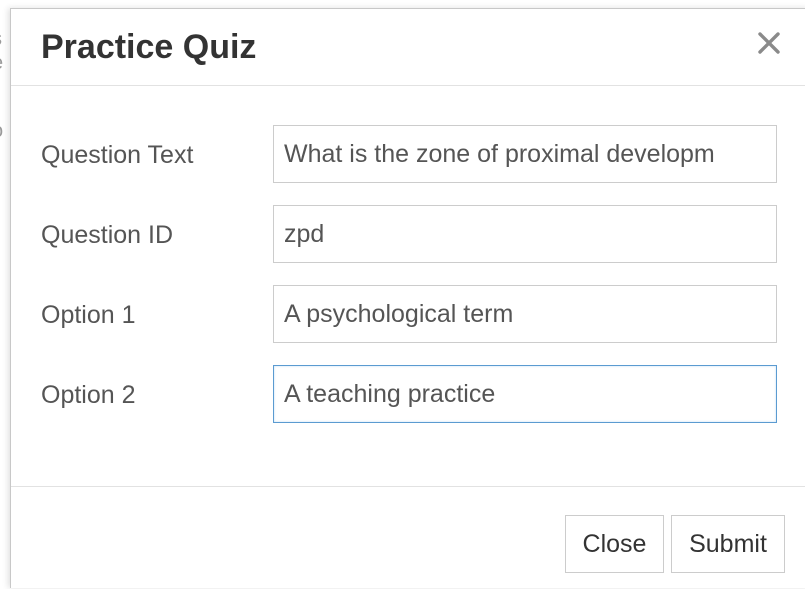 This screenshot has width=805, height=589. What do you see at coordinates (728, 544) in the screenshot?
I see `submit-button: Submit` at bounding box center [728, 544].